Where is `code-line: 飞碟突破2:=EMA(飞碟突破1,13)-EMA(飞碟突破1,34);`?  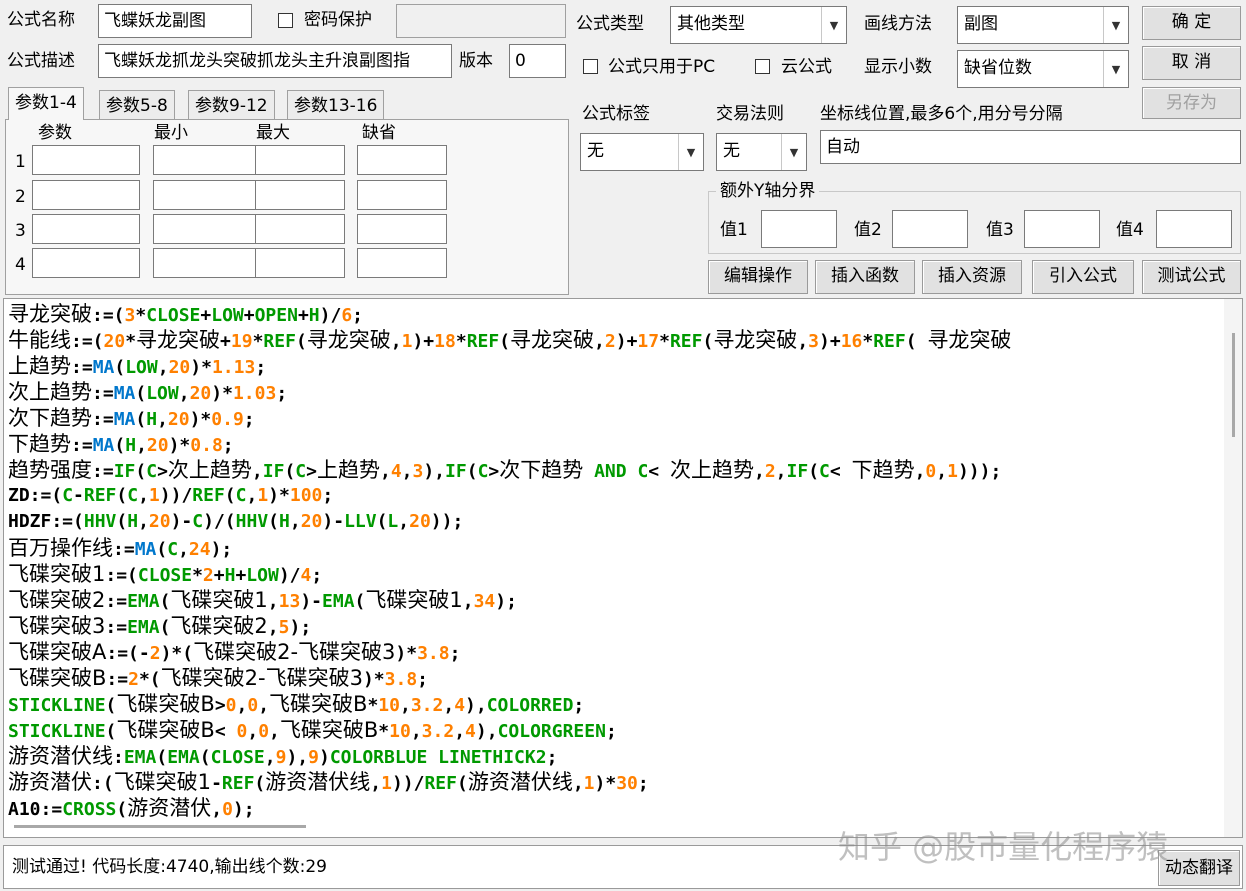
code-line: 飞碟突破2:=EMA(飞碟突破1,13)-EMA(飞碟突破1,34); is located at coordinates (262, 600).